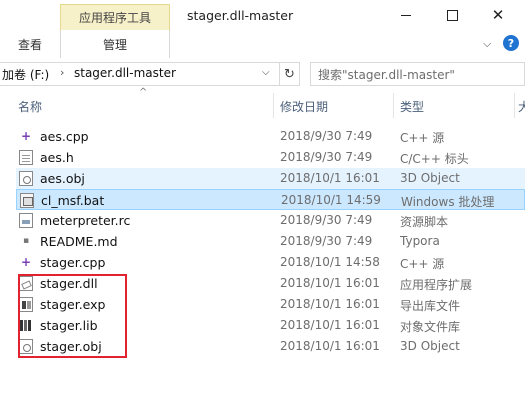 Image resolution: width=525 pixels, height=401 pixels. I want to click on maximize-button, so click(452, 15).